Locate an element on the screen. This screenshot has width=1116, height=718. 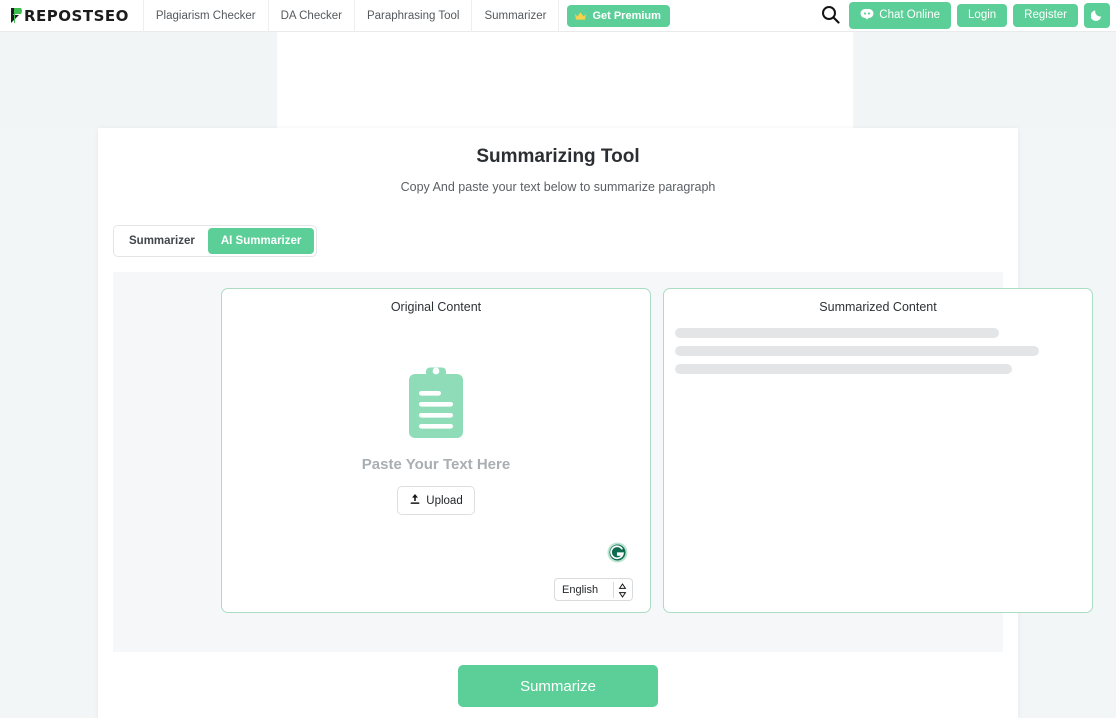
summarize-button-wrapper: Summarize is located at coordinates (558, 686).